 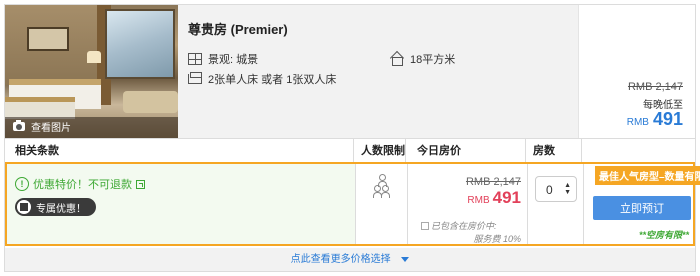 What do you see at coordinates (340, 259) in the screenshot?
I see `more-rates-label: 点此查看更多价格选择` at bounding box center [340, 259].